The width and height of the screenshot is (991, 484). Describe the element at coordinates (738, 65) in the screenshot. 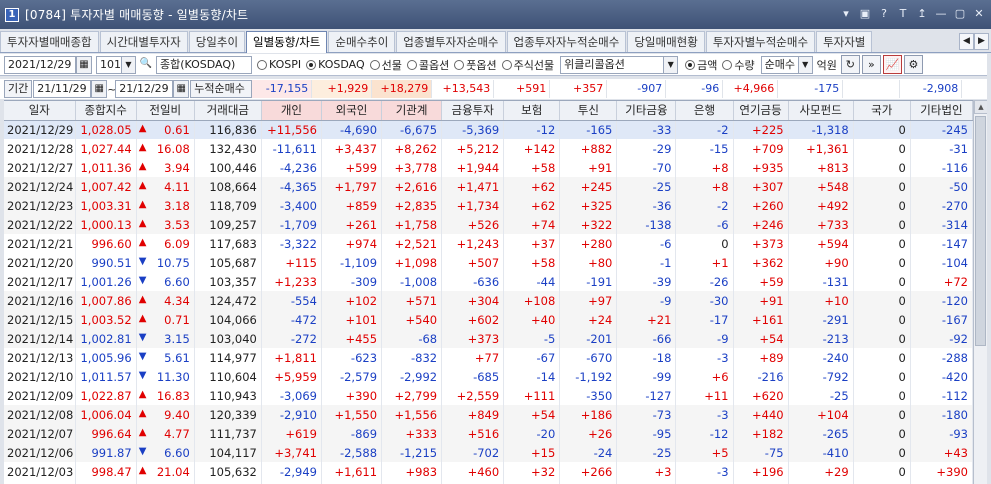

I see `unit-radio-1: 수량` at that location.